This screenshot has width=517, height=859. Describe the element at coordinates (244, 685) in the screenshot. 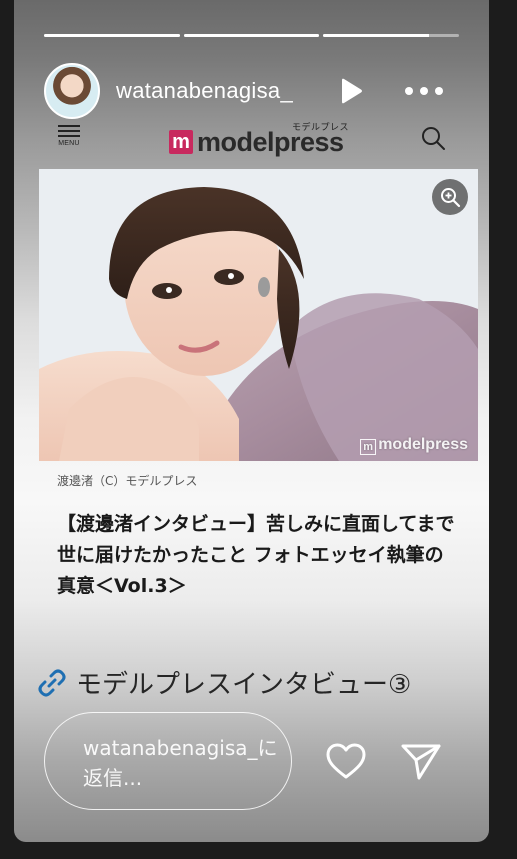

I see `link-sticker-label: モデルプレスインタビュー③` at that location.